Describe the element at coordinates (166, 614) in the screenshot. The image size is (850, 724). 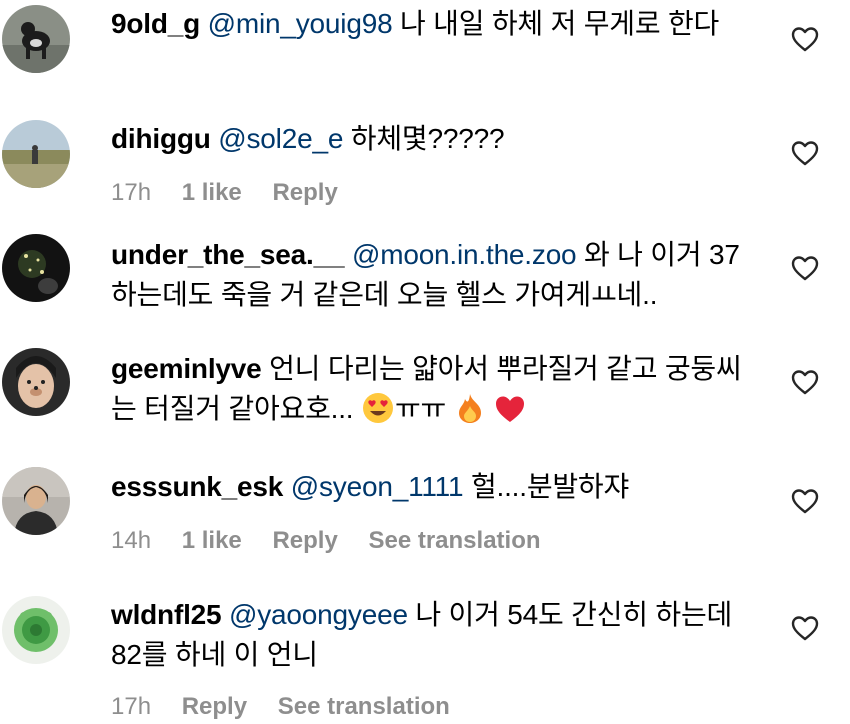
I see `comment-username: wldnfl25` at that location.